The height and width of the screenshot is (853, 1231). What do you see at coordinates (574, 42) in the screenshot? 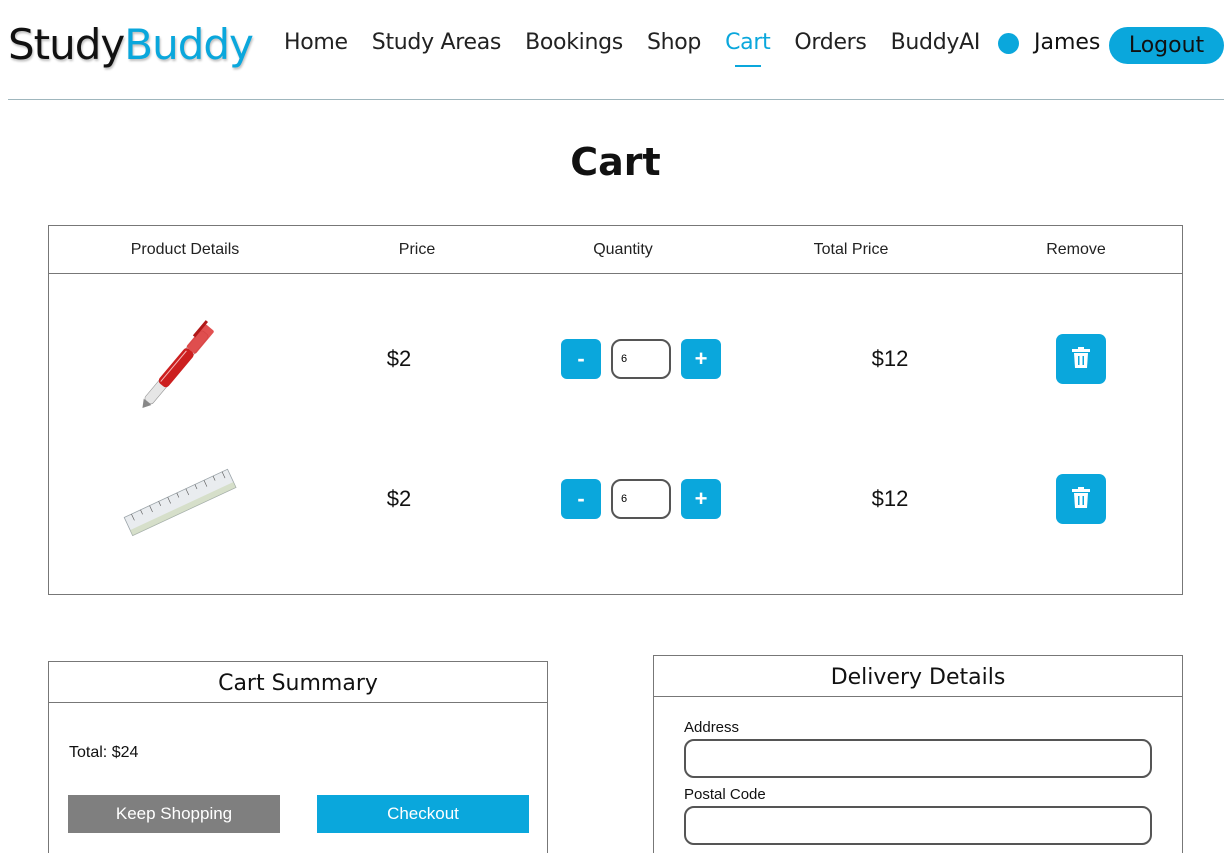
I see `nav-bookings: Bookings` at bounding box center [574, 42].